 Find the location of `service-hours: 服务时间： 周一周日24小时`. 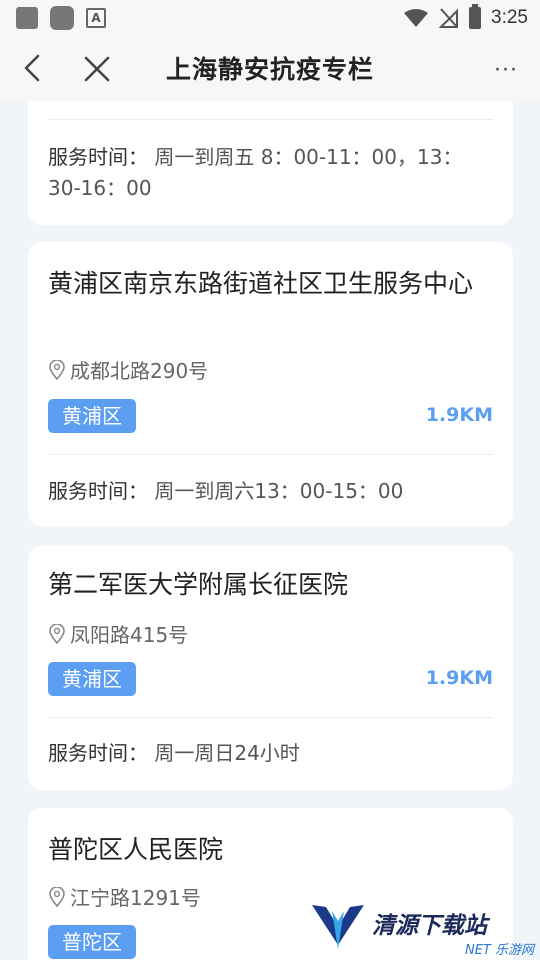

service-hours: 服务时间： 周一周日24小时 is located at coordinates (270, 753).